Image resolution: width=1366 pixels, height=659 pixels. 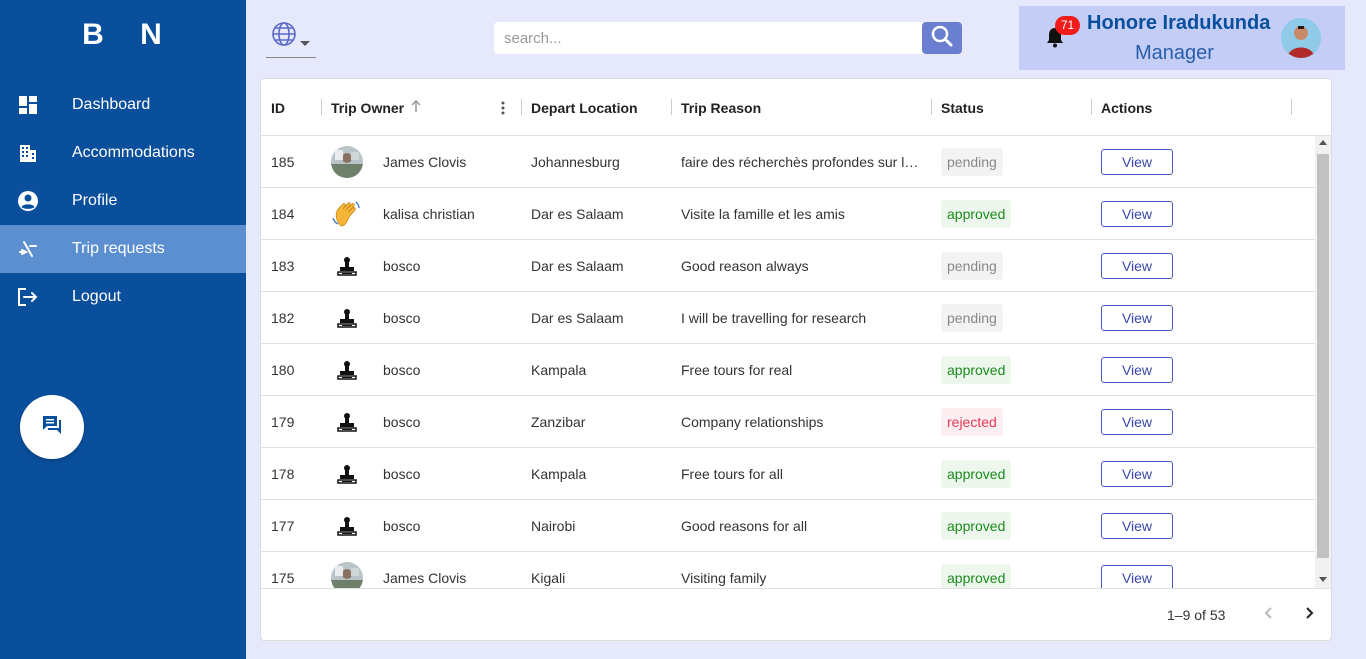 I want to click on search-input, so click(x=714, y=38).